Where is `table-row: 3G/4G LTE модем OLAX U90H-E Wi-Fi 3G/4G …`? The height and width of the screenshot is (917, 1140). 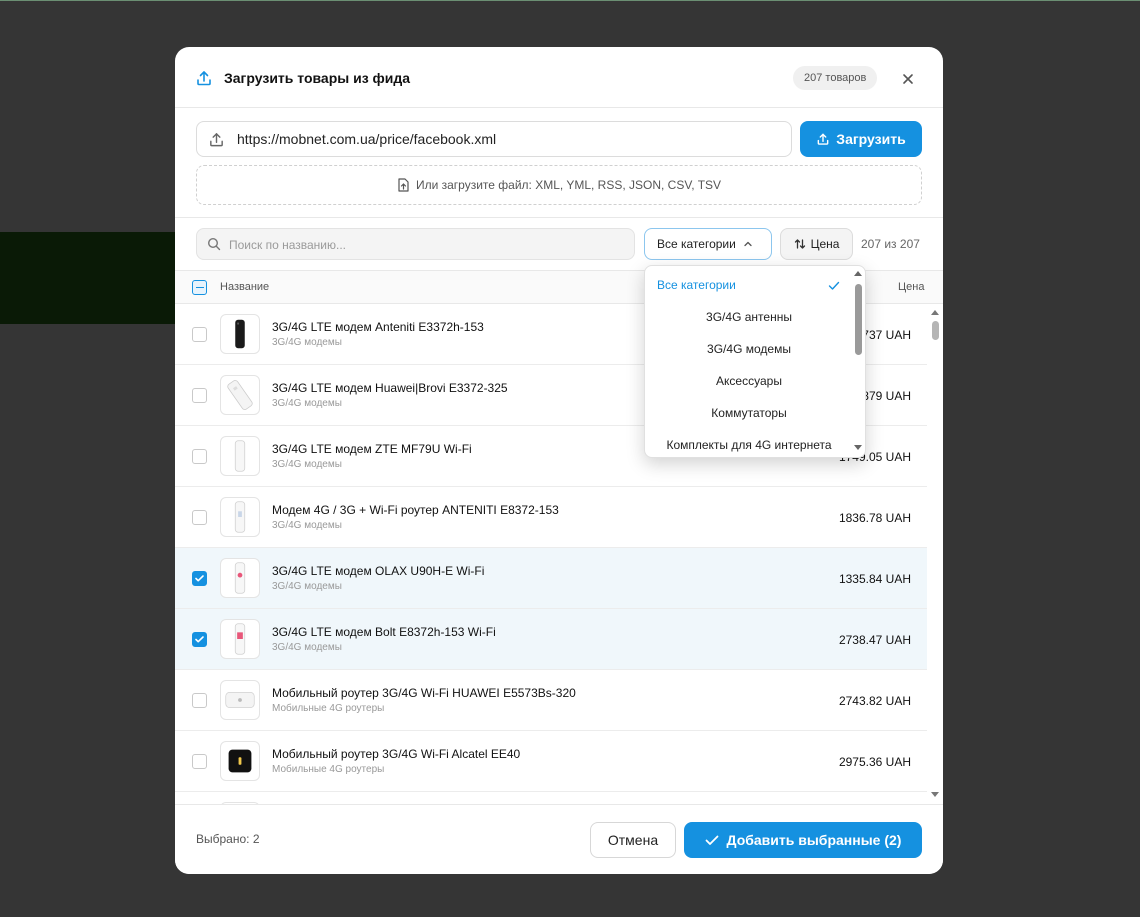
table-row: 3G/4G LTE модем OLAX U90H-E Wi-Fi 3G/4G … is located at coordinates (551, 578).